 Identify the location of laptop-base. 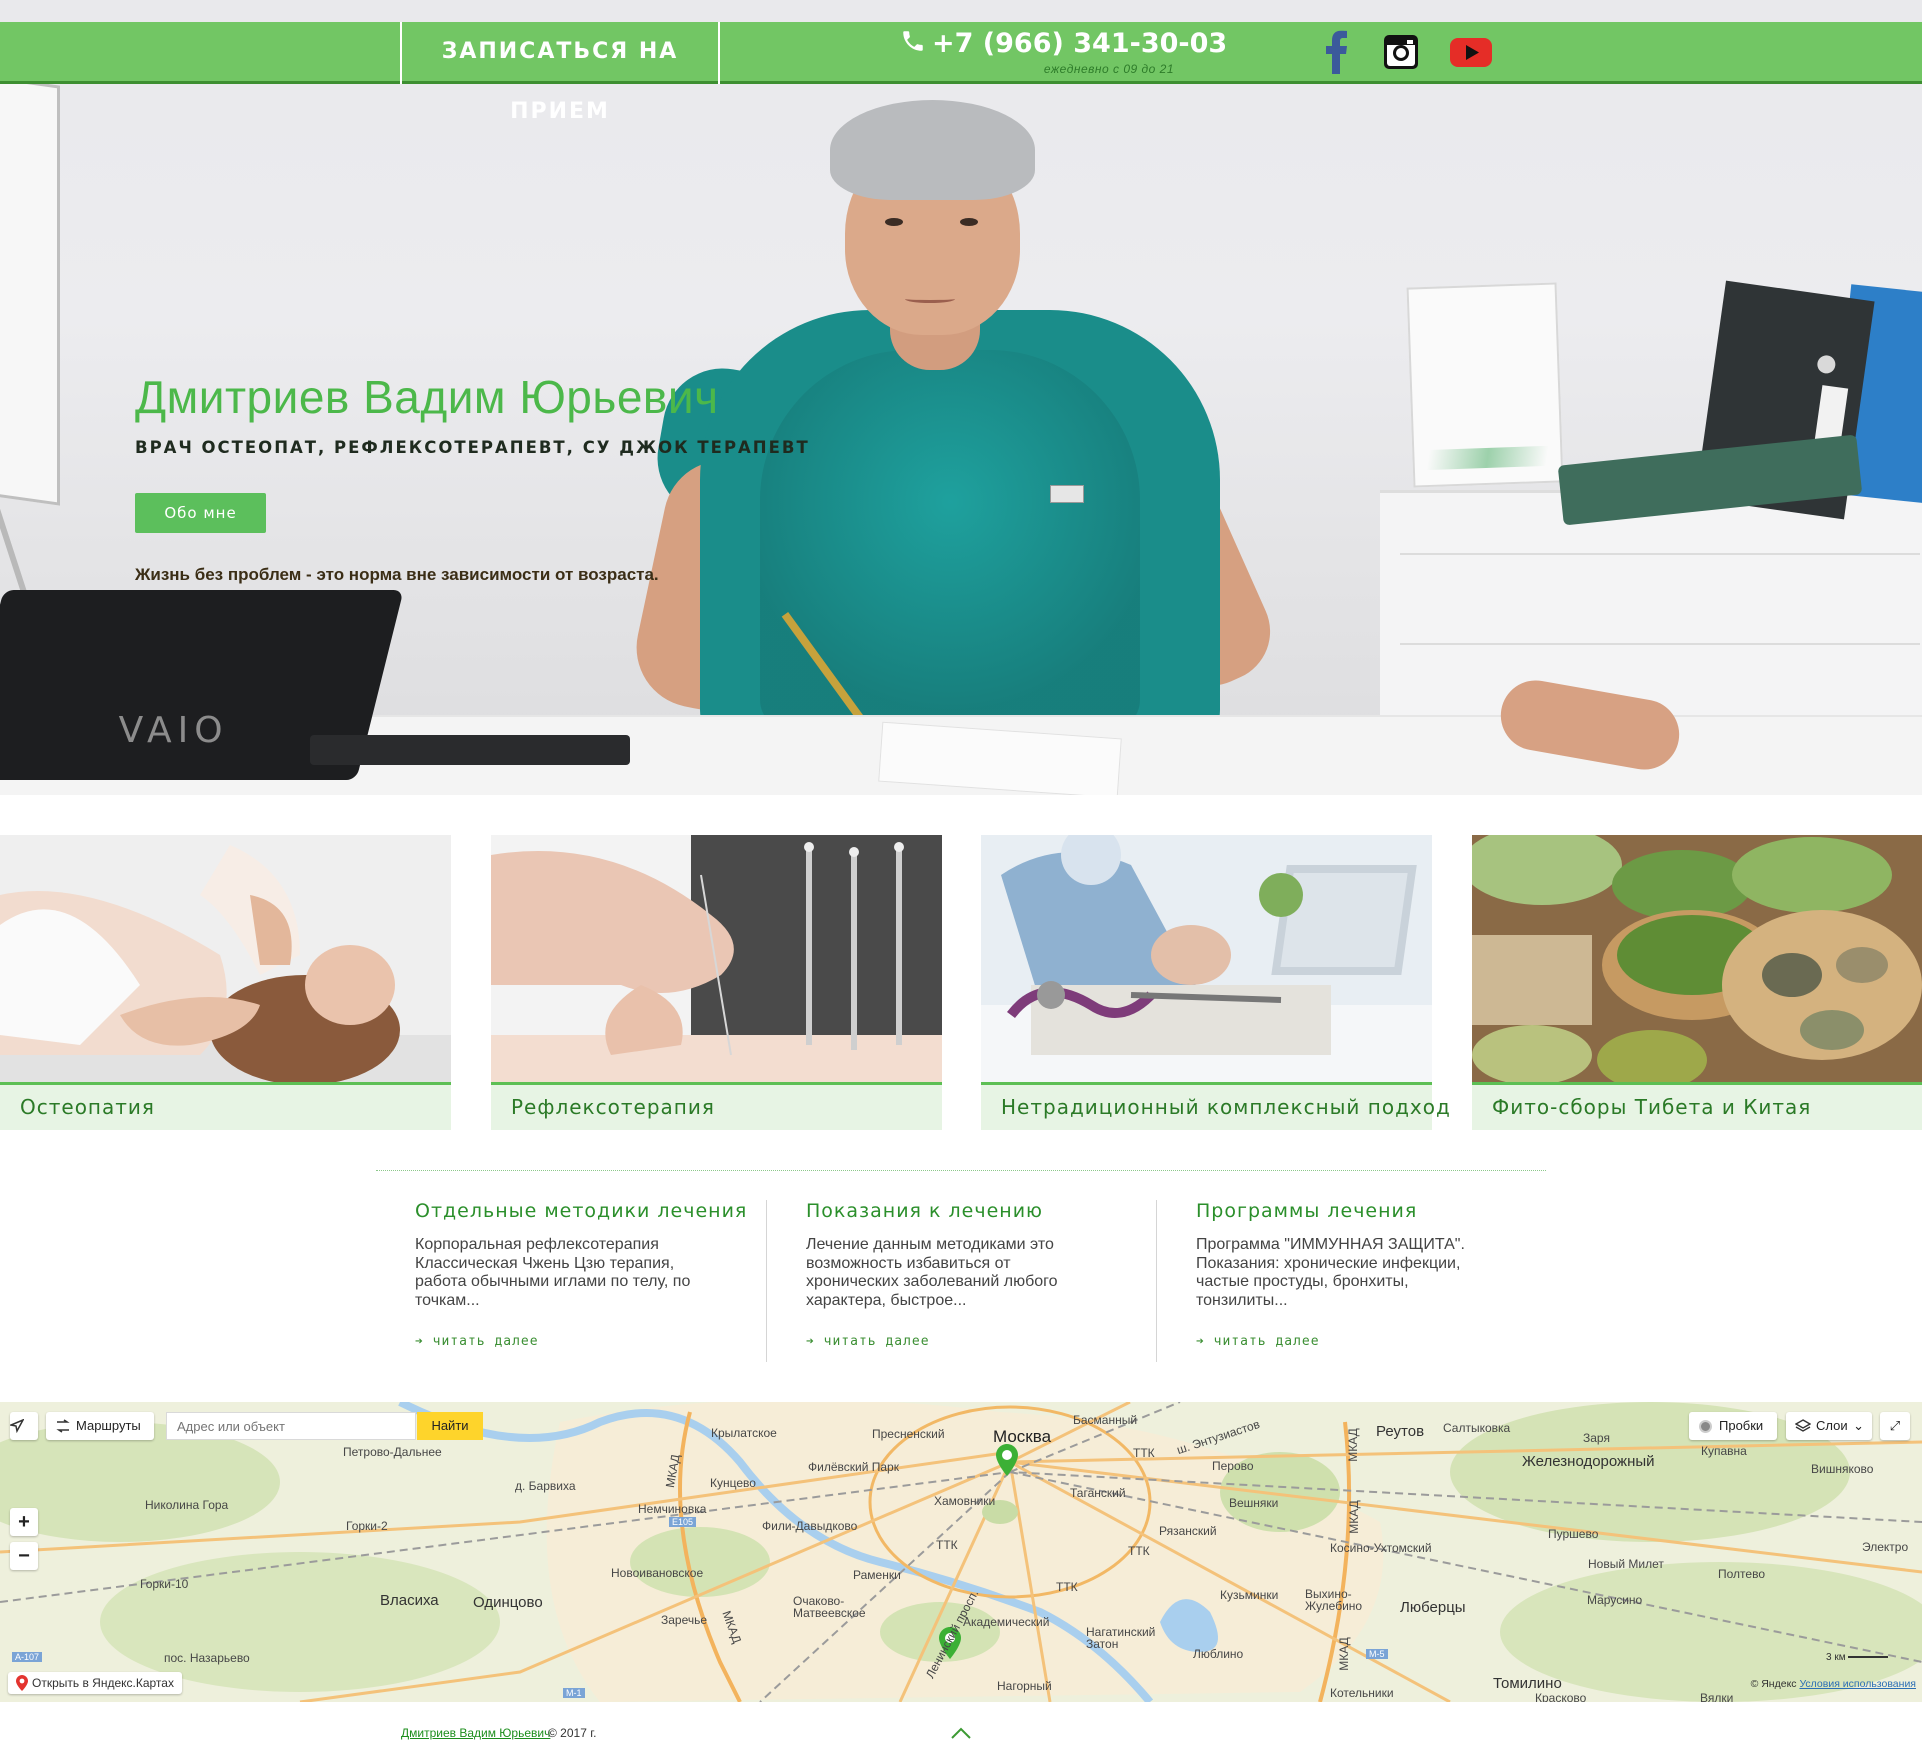
(470, 750).